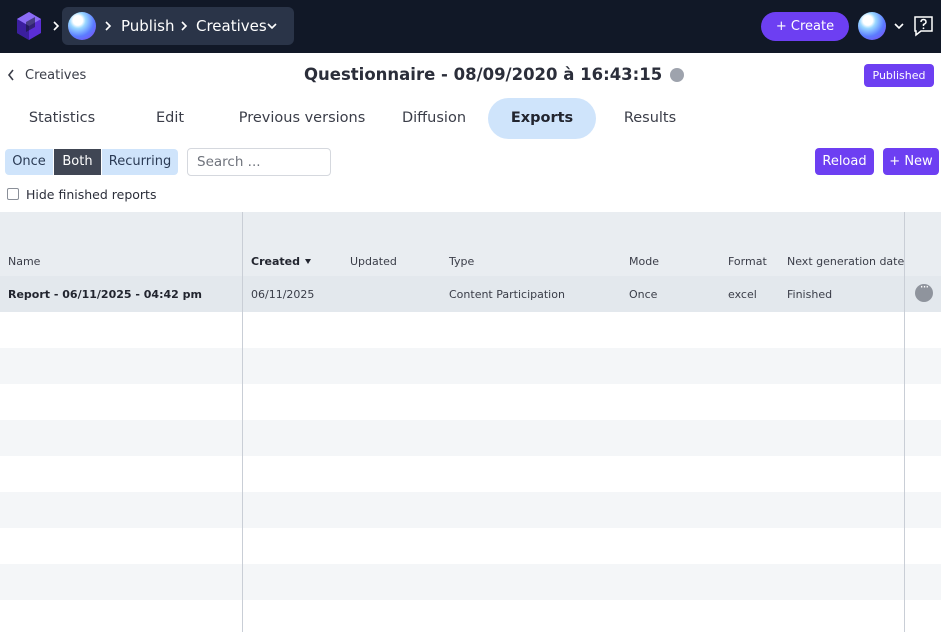 This screenshot has width=941, height=632. I want to click on tab-results: Results, so click(650, 118).